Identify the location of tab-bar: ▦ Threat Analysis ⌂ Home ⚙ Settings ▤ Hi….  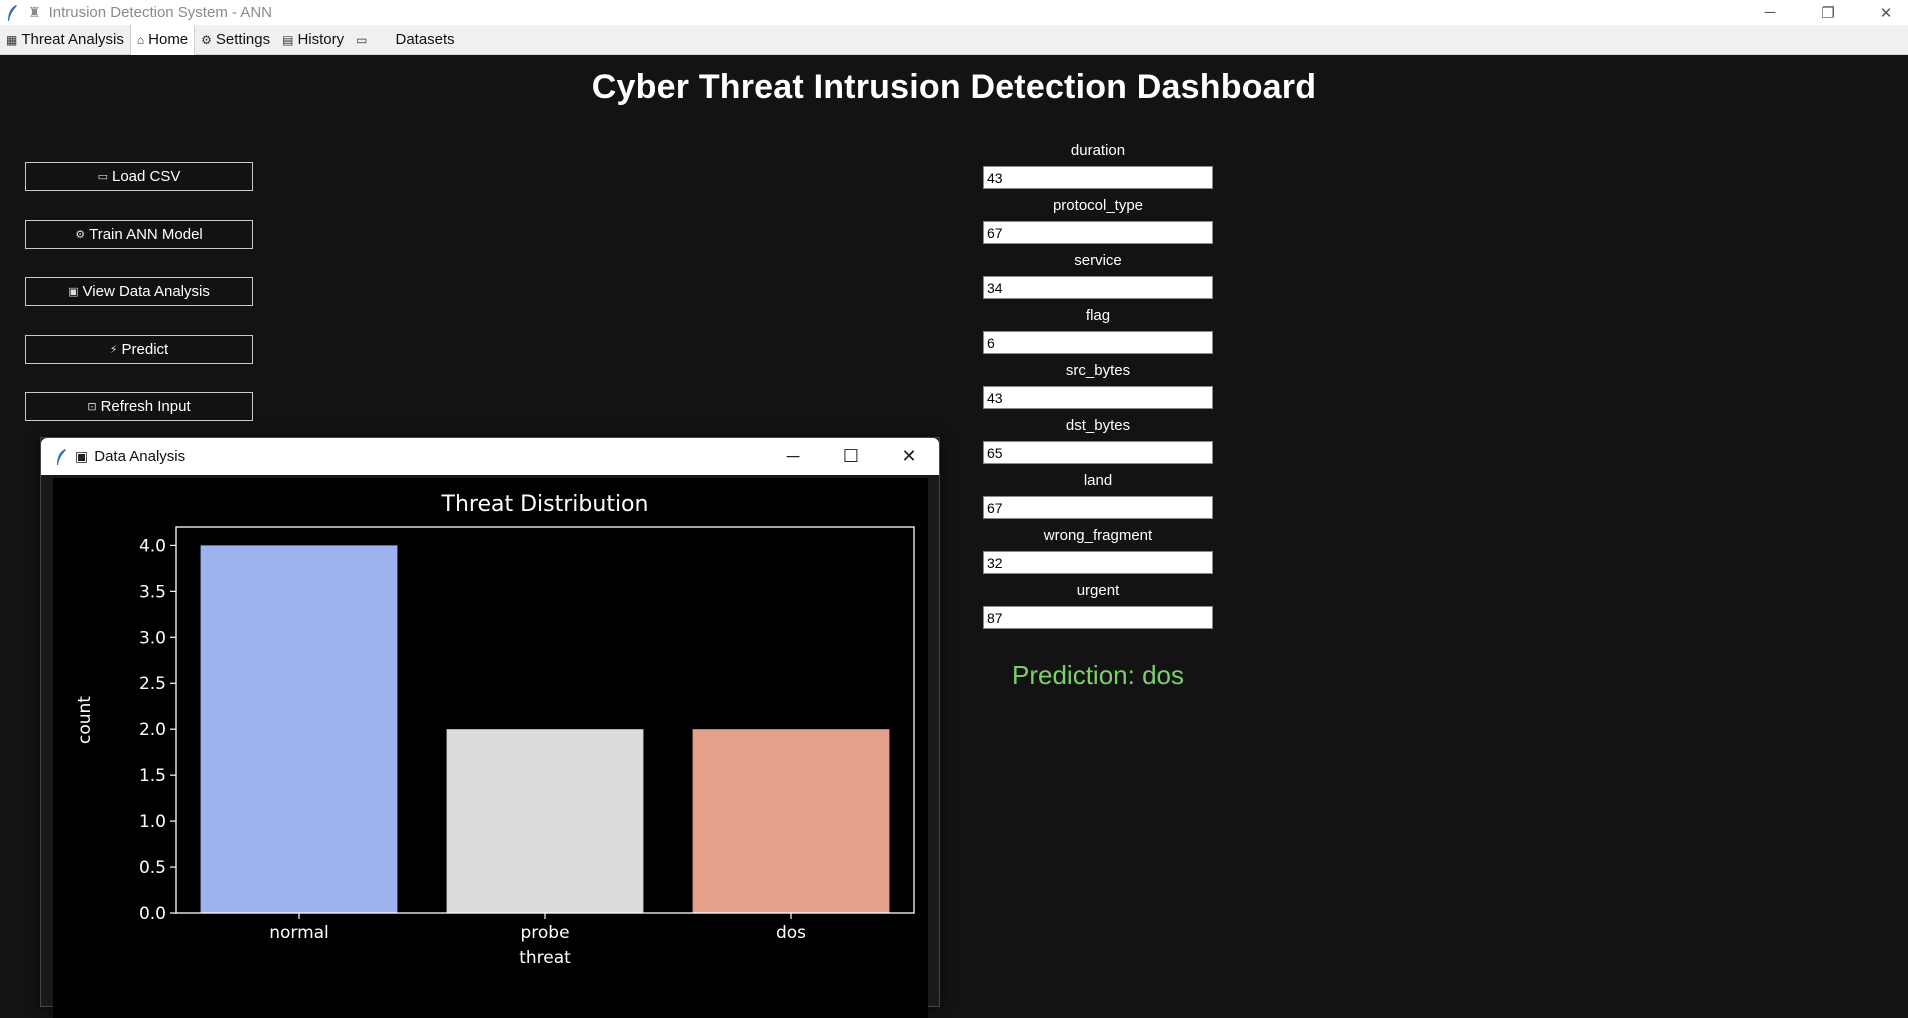
(954, 39).